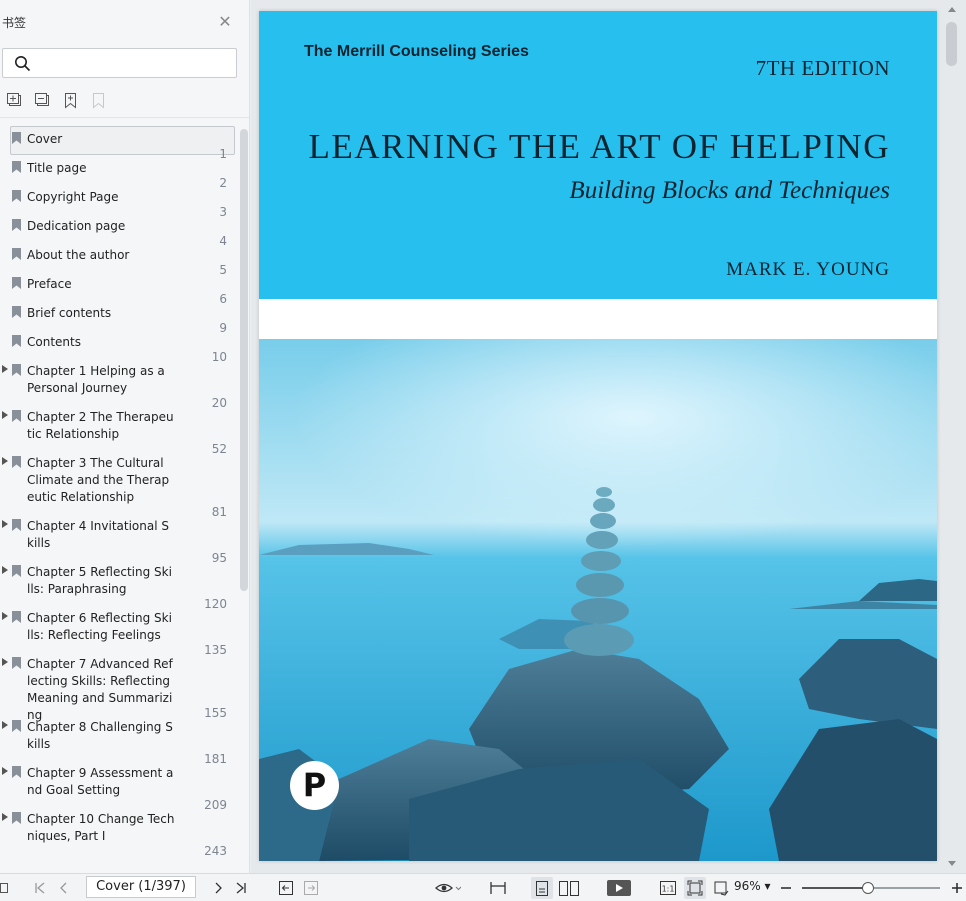  I want to click on back-view-icon, so click(286, 888).